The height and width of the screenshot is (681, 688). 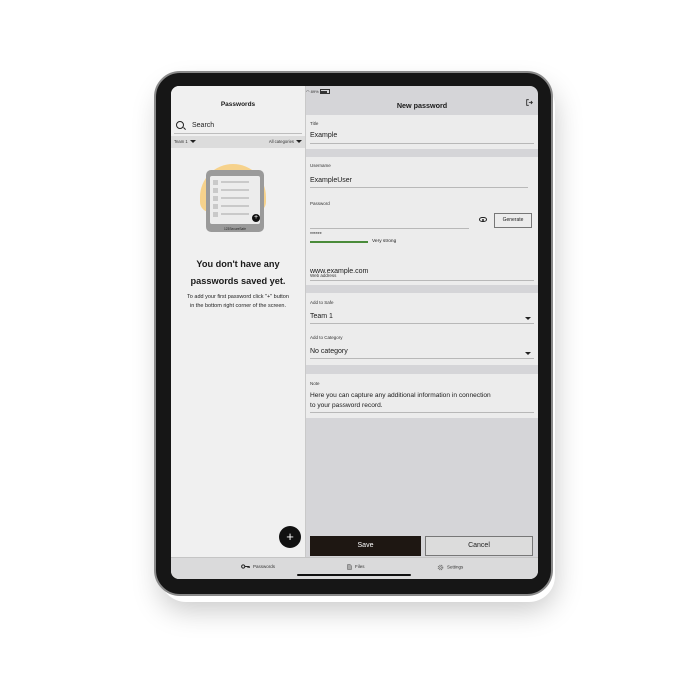 I want to click on add-password-button: +, so click(x=290, y=537).